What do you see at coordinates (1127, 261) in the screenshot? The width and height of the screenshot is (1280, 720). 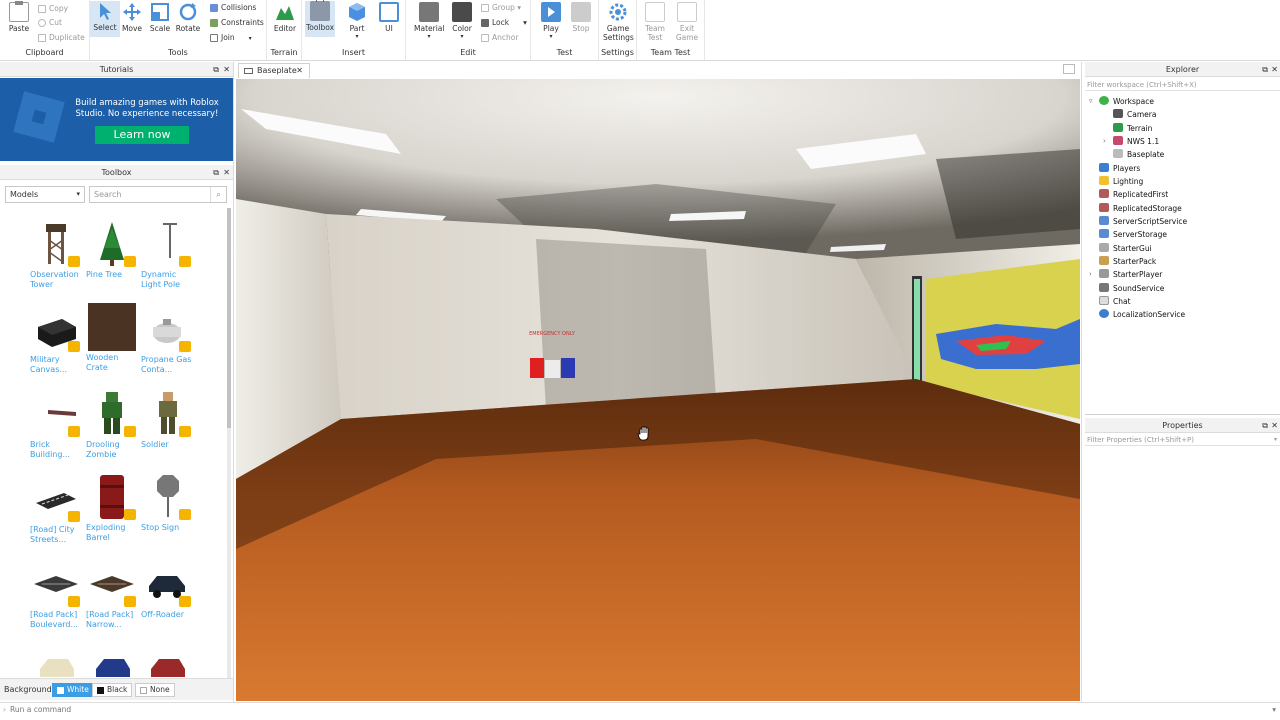 I see `tree-item-starterpack: StarterPack` at bounding box center [1127, 261].